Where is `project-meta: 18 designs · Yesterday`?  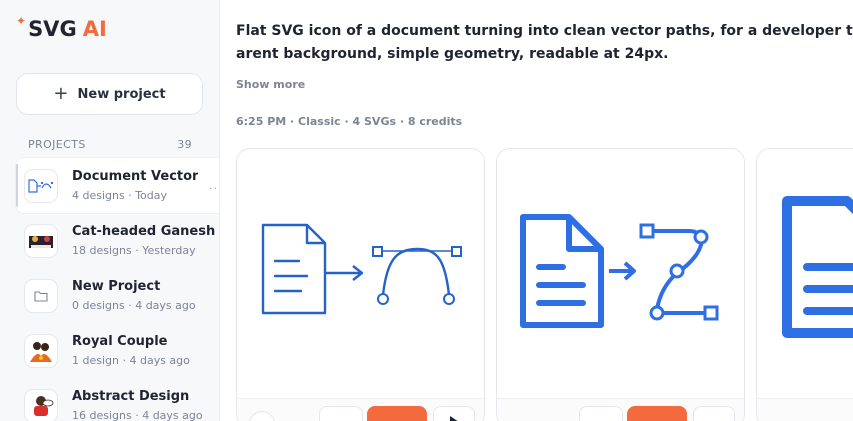
project-meta: 18 designs · Yesterday is located at coordinates (134, 250).